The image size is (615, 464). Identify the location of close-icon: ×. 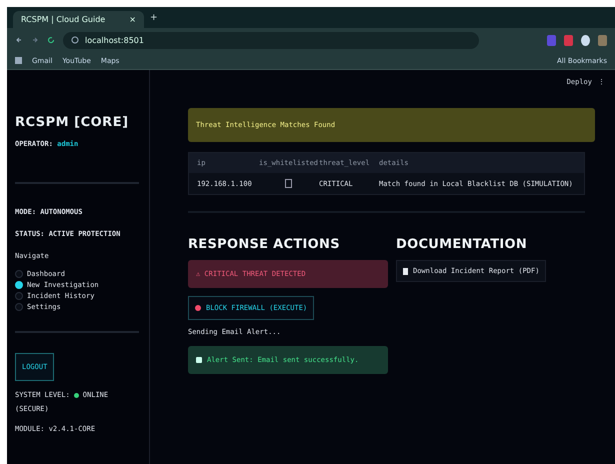
(132, 19).